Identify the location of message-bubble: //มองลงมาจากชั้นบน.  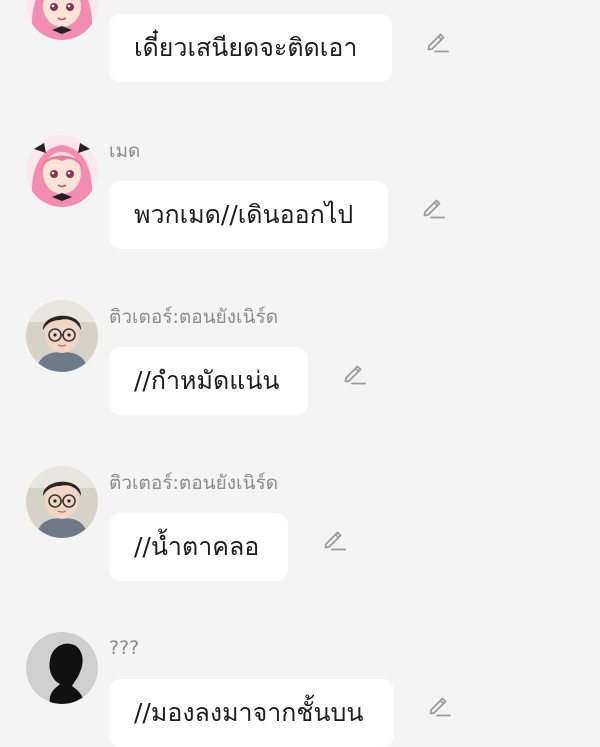
(251, 713).